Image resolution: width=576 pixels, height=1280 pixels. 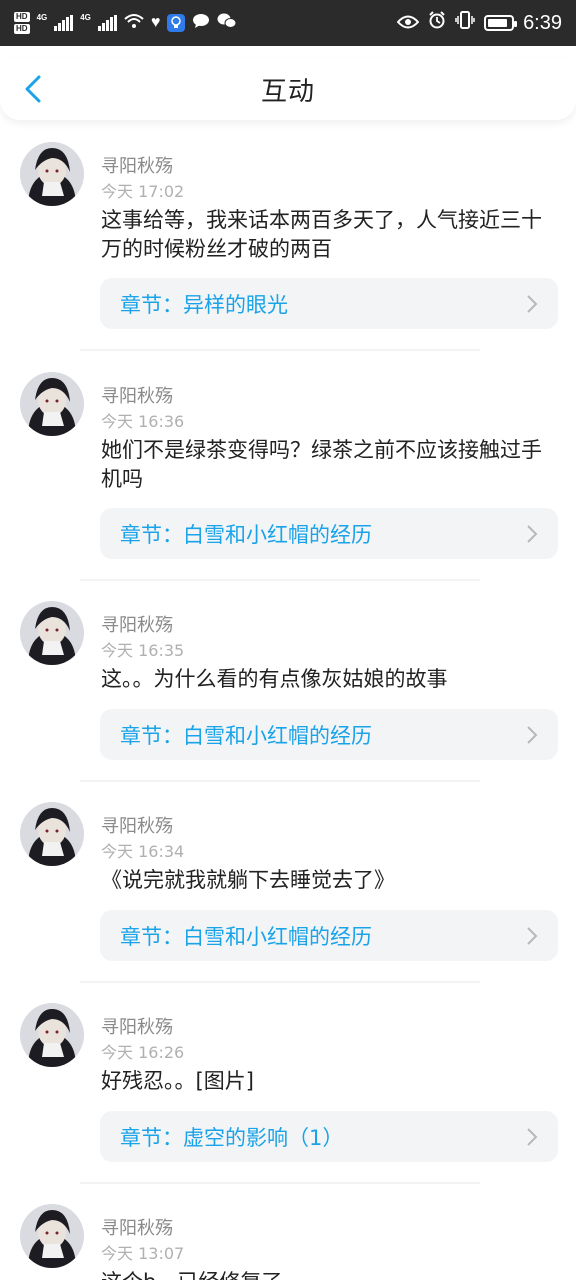 What do you see at coordinates (22, 17) in the screenshot?
I see `hd-label-1: HD` at bounding box center [22, 17].